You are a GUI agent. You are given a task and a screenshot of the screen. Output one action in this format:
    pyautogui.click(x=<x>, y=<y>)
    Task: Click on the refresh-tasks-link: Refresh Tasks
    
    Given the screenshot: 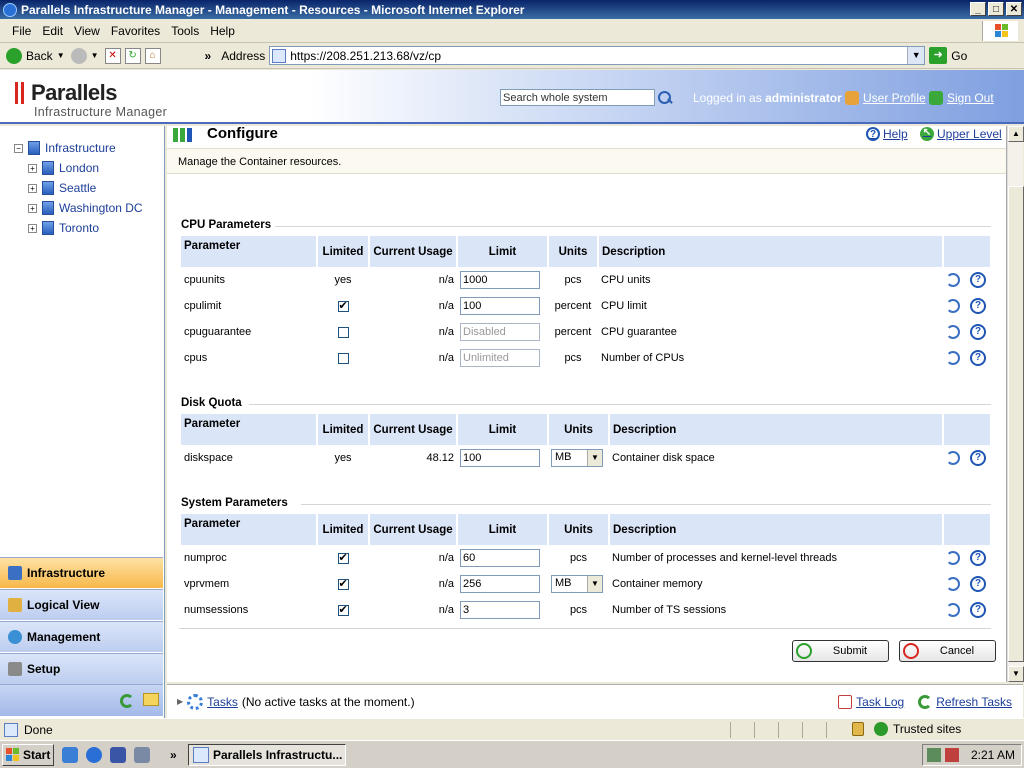 What is the action you would take?
    pyautogui.click(x=965, y=702)
    